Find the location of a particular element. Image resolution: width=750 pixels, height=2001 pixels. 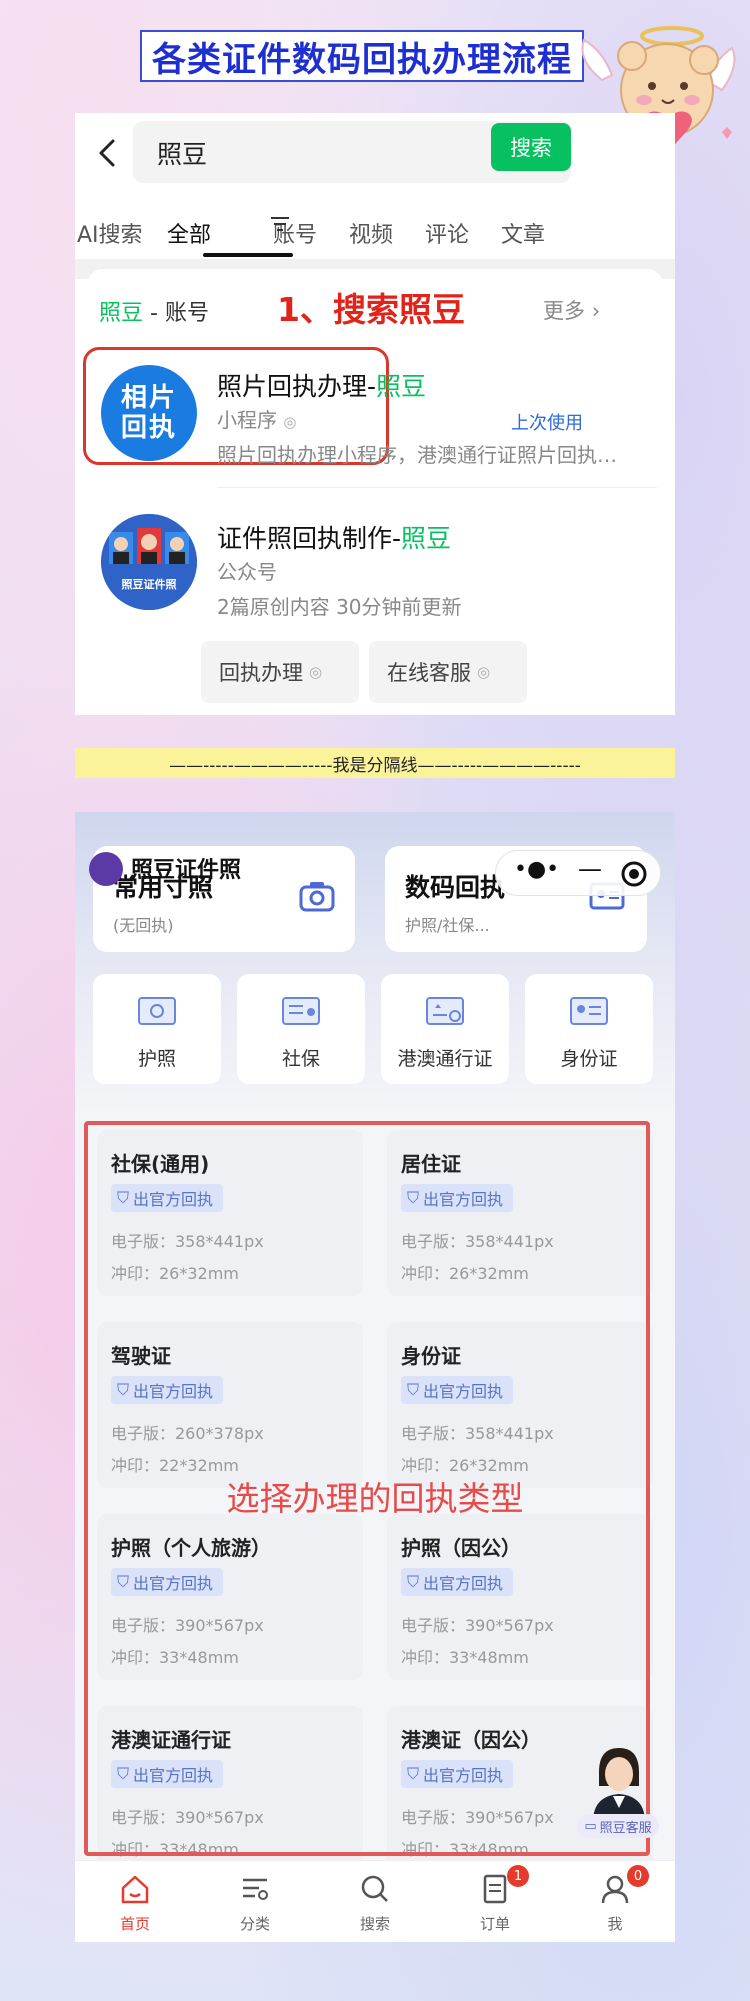

app-name: 照豆证件照 is located at coordinates (186, 870).